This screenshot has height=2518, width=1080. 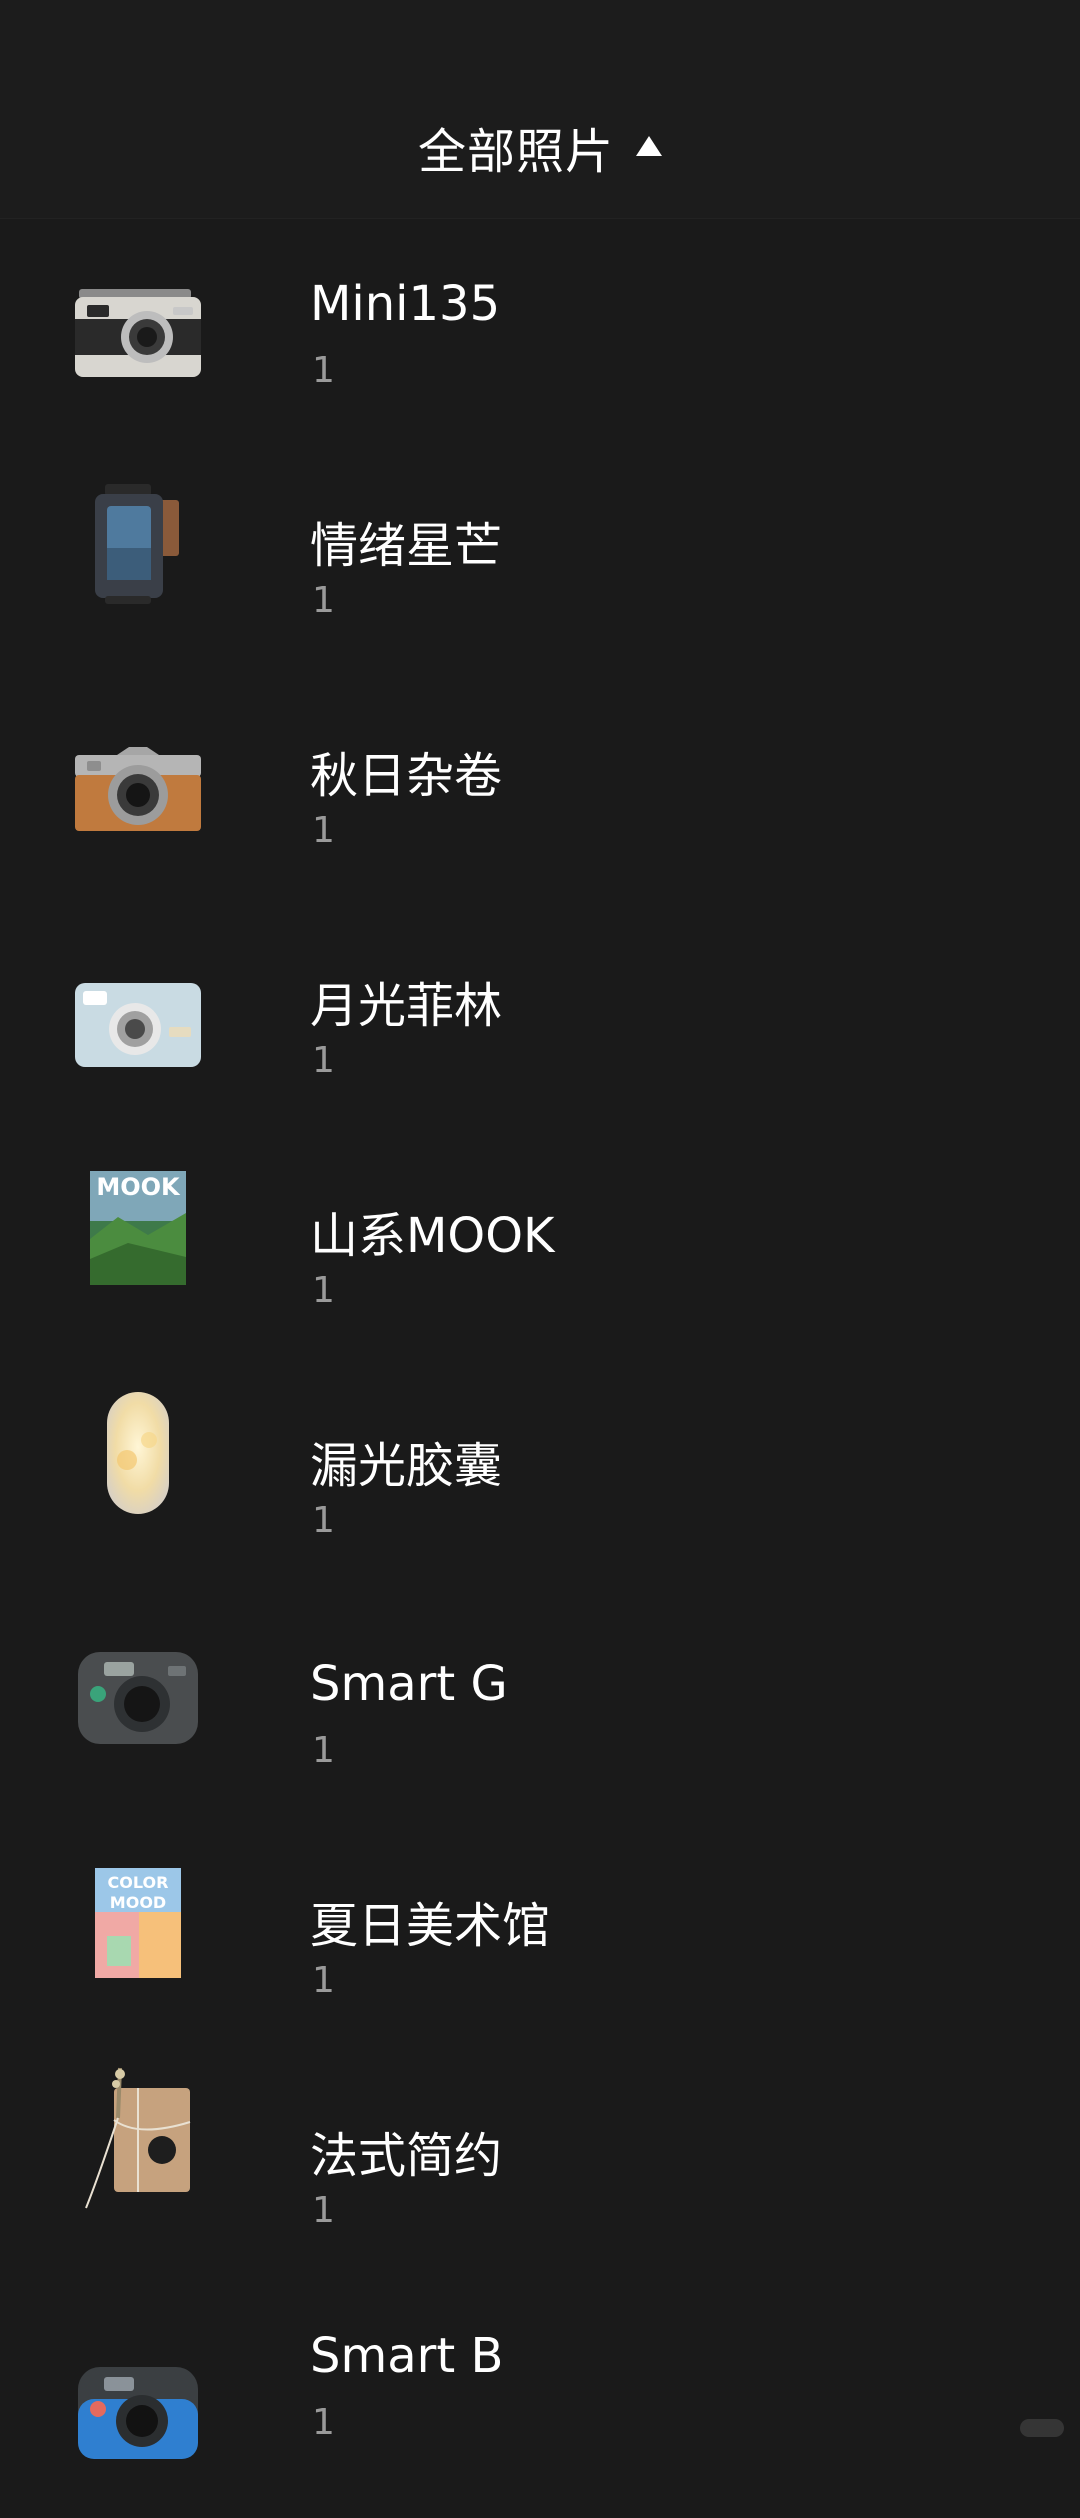 What do you see at coordinates (540, 1483) in the screenshot?
I see `album-item-light-leak-capsule: 漏光胶囊 1` at bounding box center [540, 1483].